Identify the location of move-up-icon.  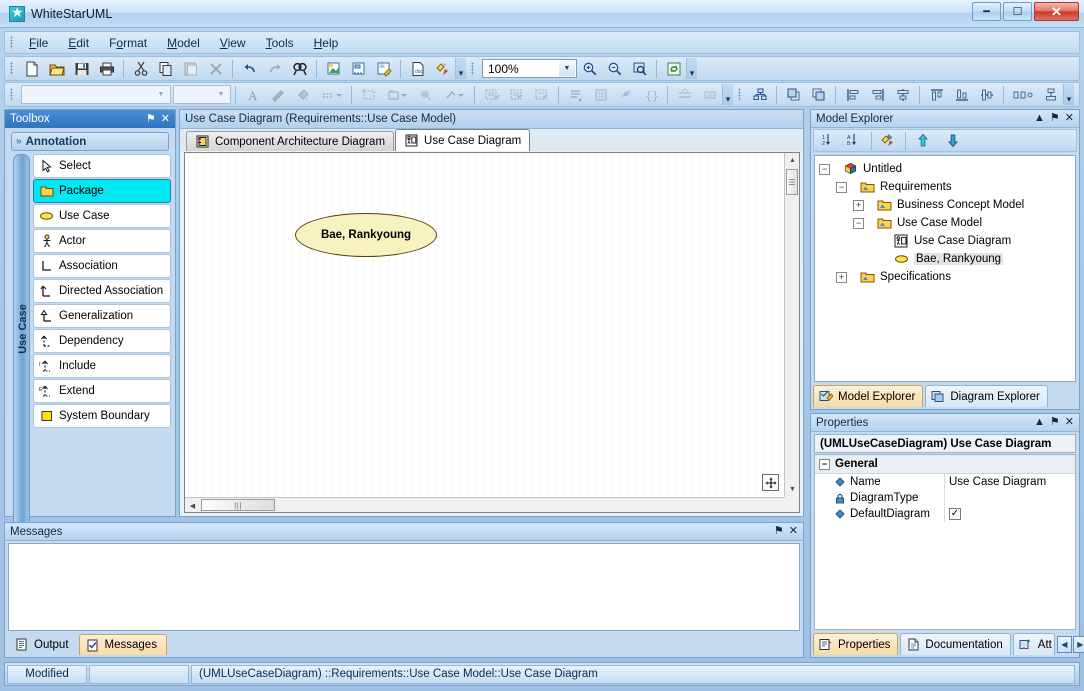
(922, 140).